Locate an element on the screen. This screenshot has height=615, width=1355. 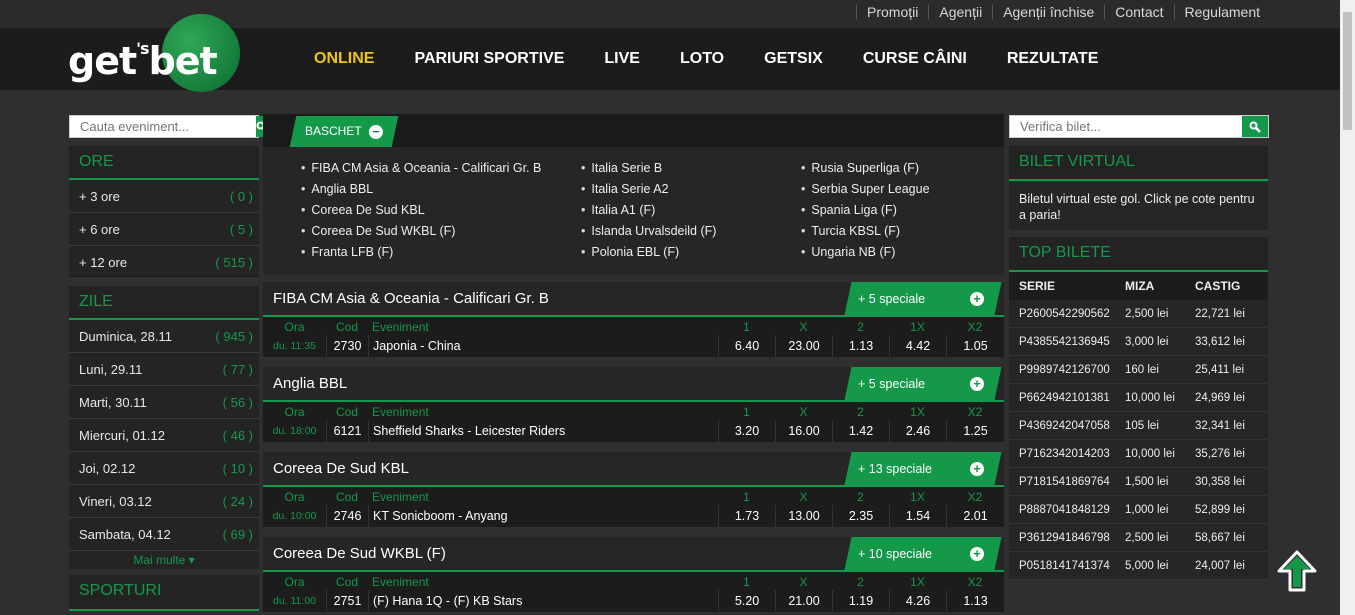
league-item: Italia Serie A2 is located at coordinates (648, 192).